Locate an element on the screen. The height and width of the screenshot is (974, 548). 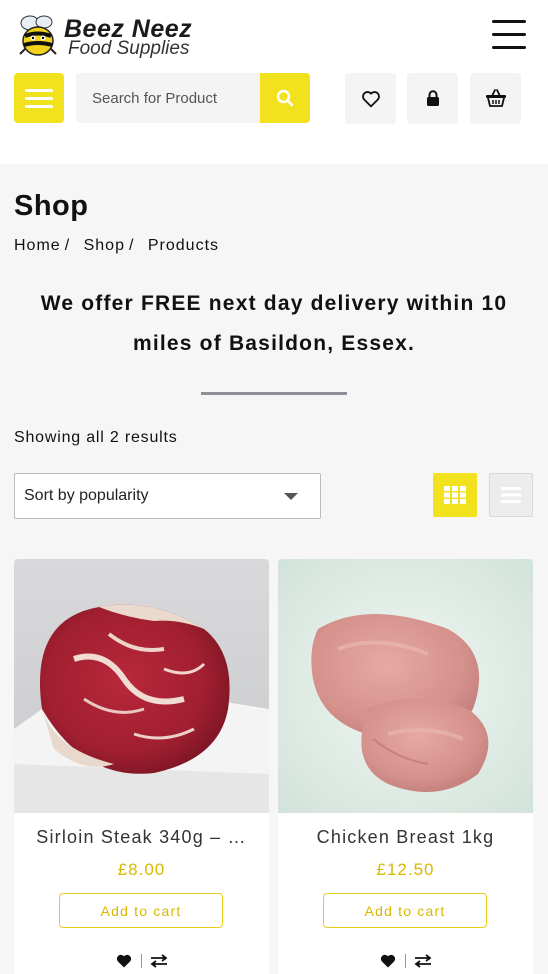
product-name: Chicken Breast 1kg is located at coordinates (405, 837).